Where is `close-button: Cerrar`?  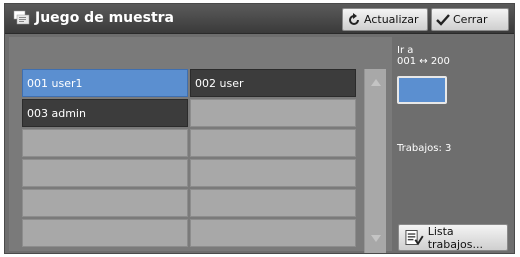
close-button: Cerrar is located at coordinates (470, 19).